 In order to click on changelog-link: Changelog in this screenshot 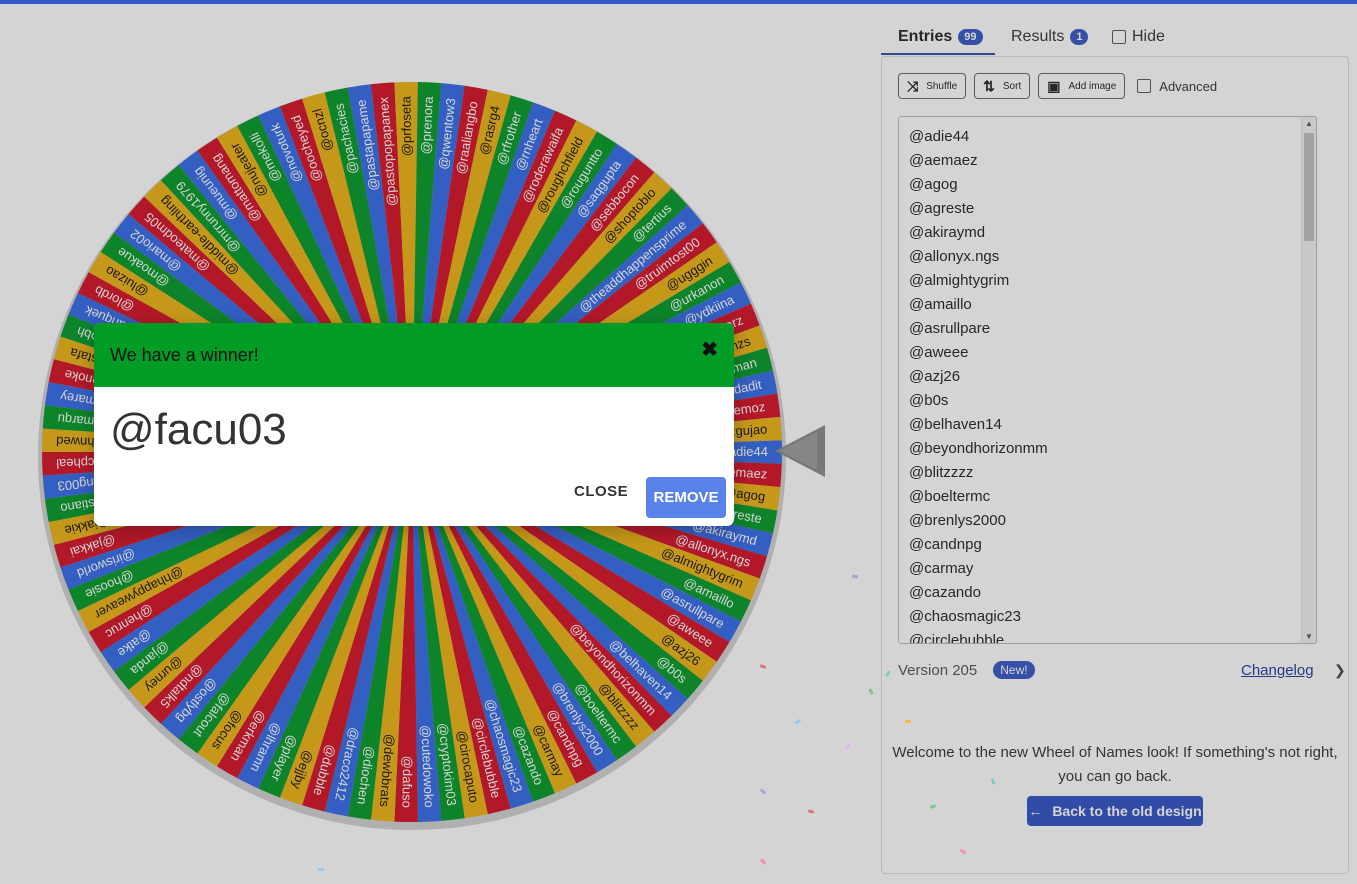, I will do `click(1277, 670)`.